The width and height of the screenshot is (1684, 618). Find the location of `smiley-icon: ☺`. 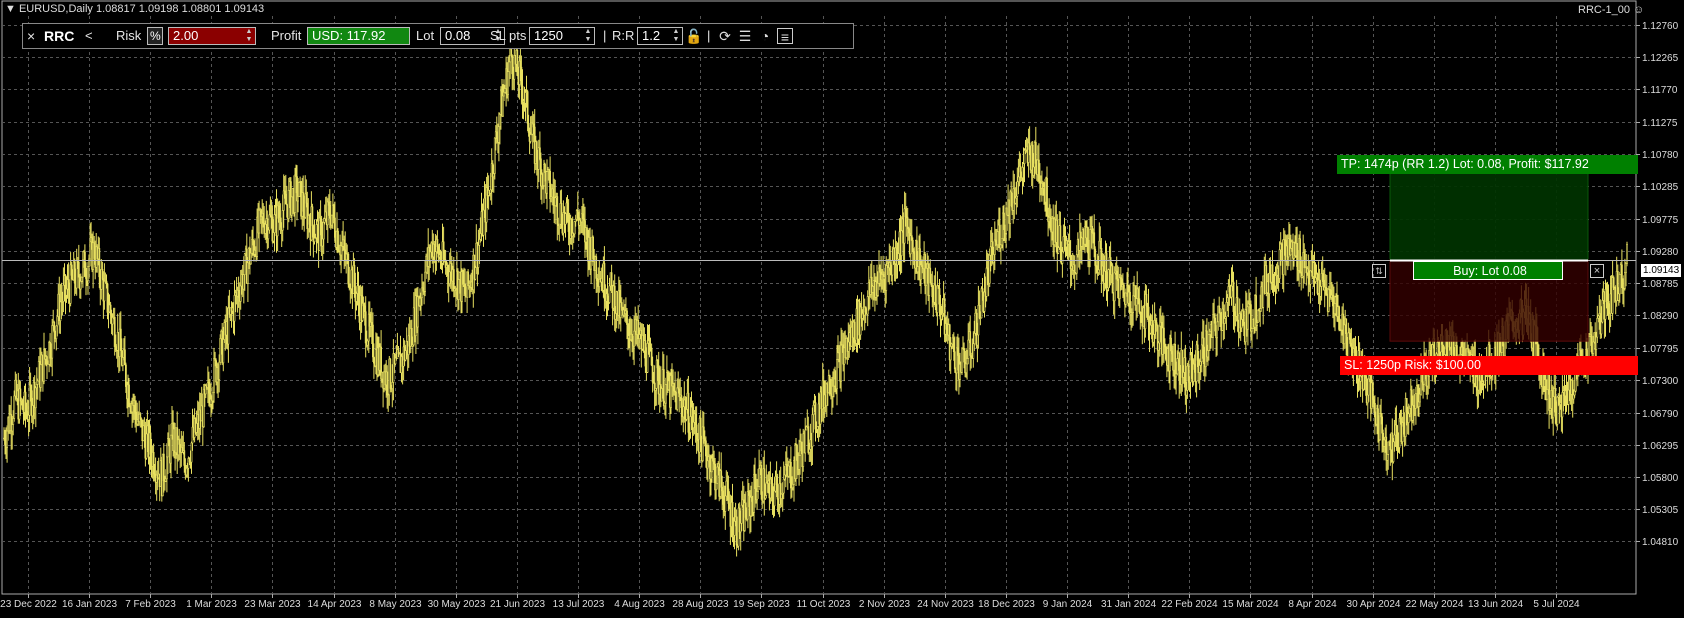

smiley-icon: ☺ is located at coordinates (1639, 10).